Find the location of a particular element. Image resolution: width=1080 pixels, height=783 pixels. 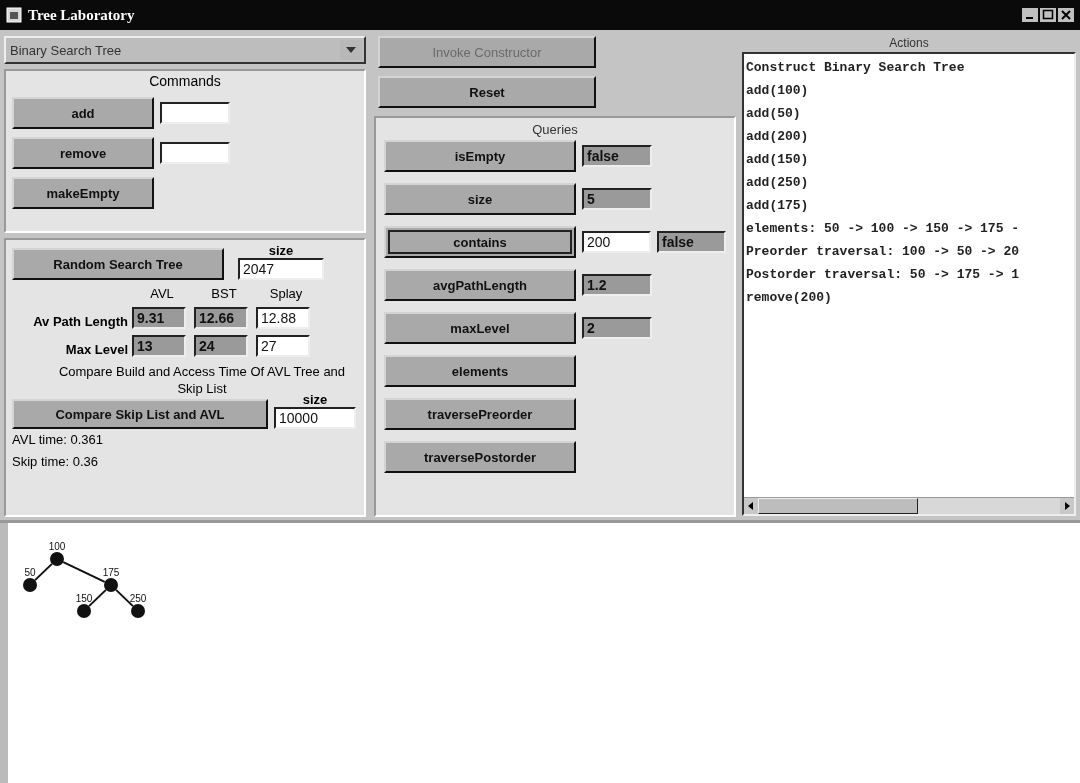

value-field: 9.31 is located at coordinates (159, 318).